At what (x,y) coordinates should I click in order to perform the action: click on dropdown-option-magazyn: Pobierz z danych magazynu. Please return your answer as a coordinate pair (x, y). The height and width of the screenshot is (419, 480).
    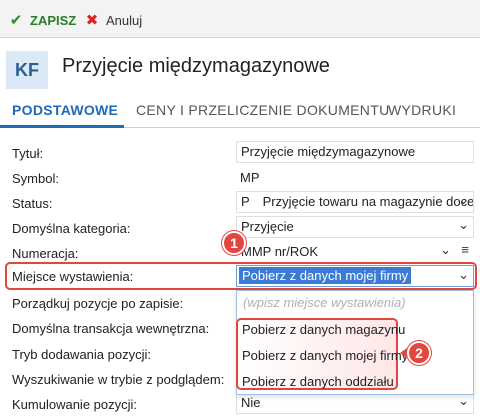
    Looking at the image, I should click on (323, 329).